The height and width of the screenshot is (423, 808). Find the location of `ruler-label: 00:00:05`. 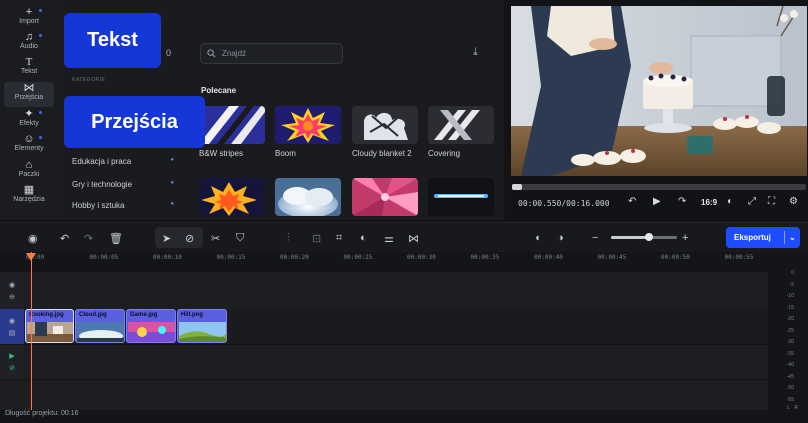

ruler-label: 00:00:05 is located at coordinates (104, 257).